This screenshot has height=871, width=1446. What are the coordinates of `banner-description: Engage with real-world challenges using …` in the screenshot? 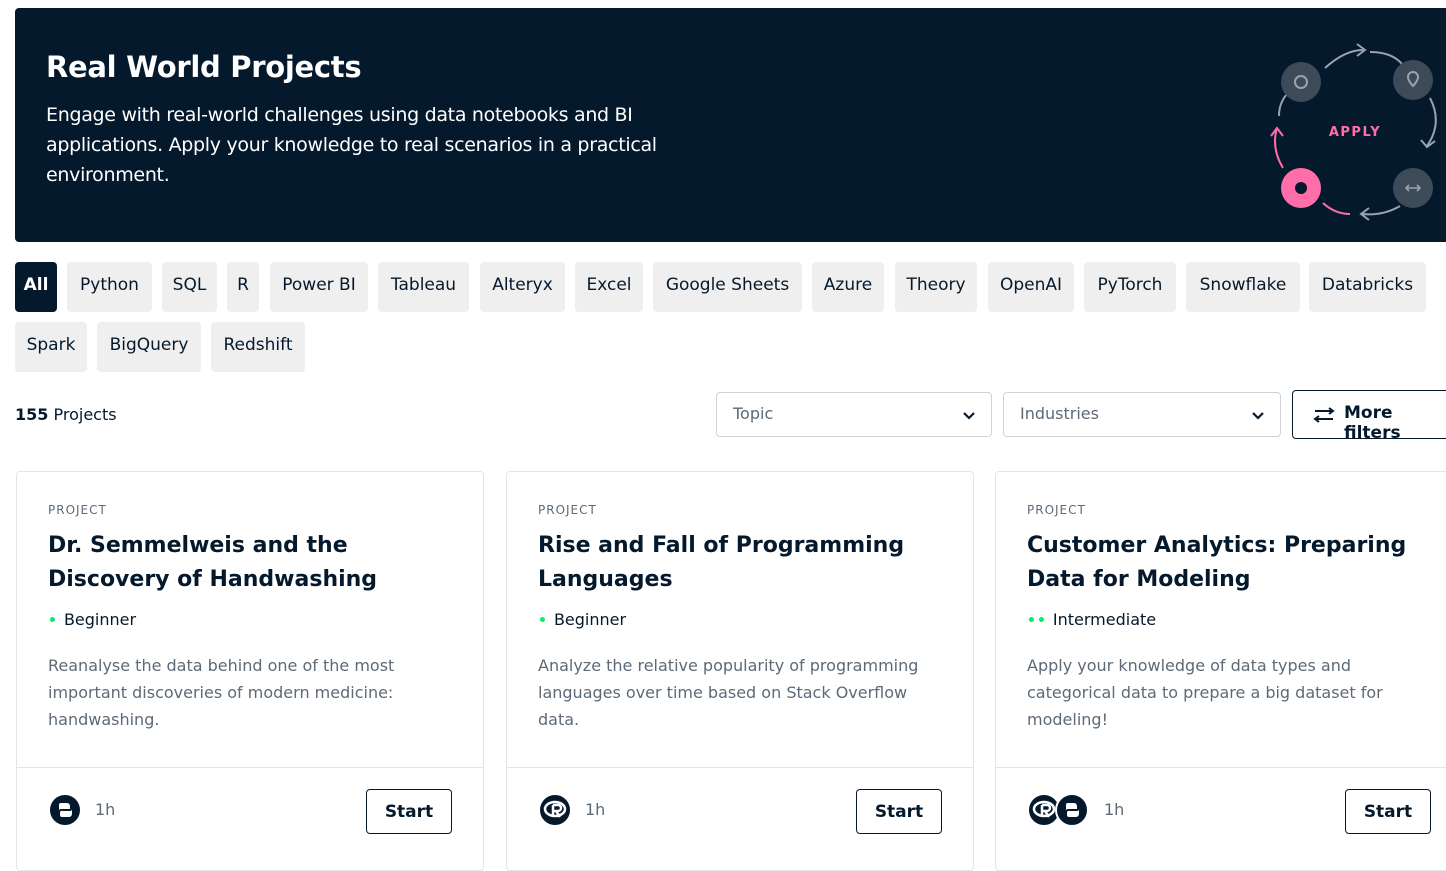 It's located at (351, 145).